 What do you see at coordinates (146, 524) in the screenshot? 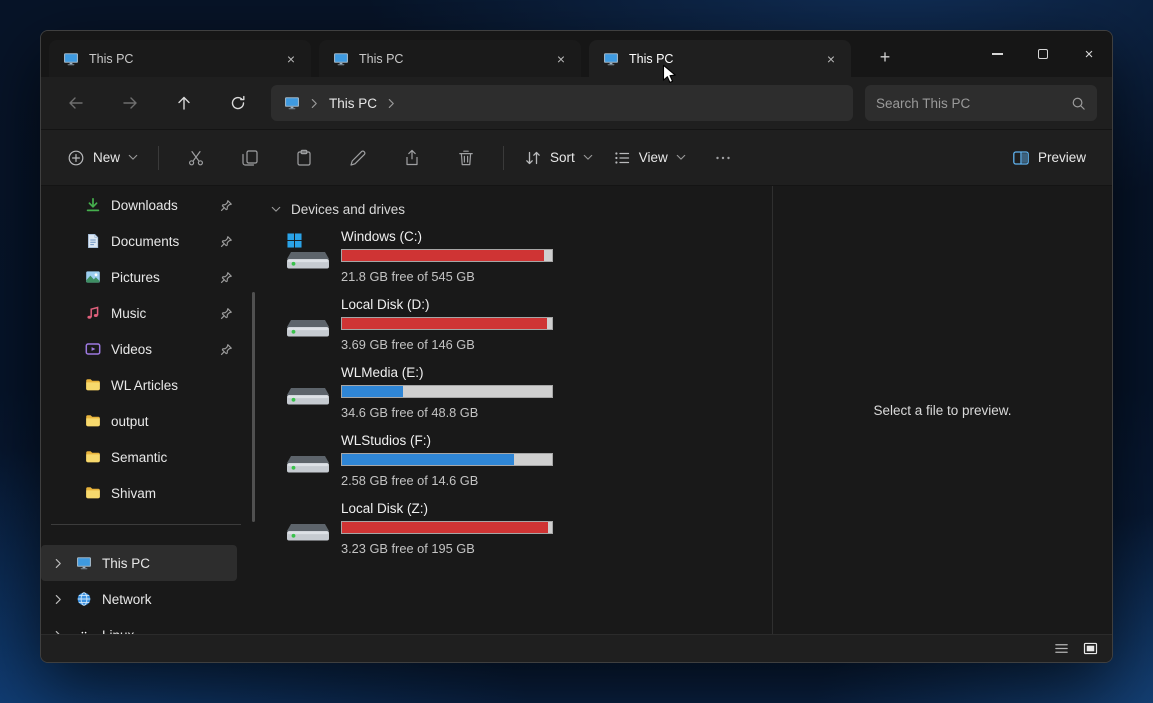
I see `sidebar-divider` at bounding box center [146, 524].